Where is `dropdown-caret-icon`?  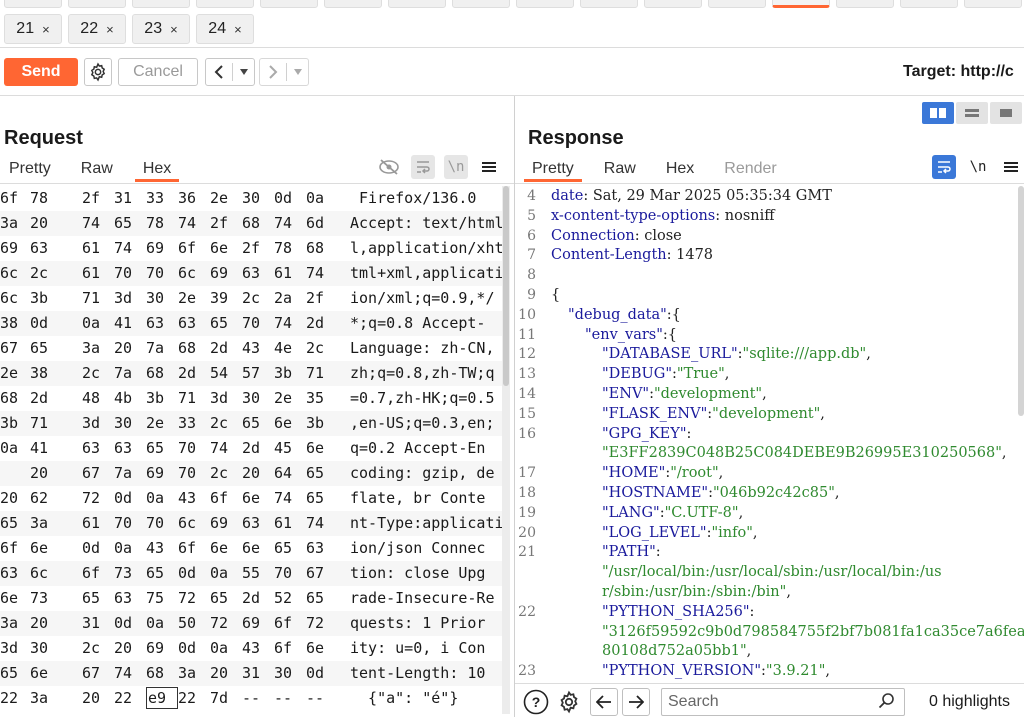 dropdown-caret-icon is located at coordinates (243, 72).